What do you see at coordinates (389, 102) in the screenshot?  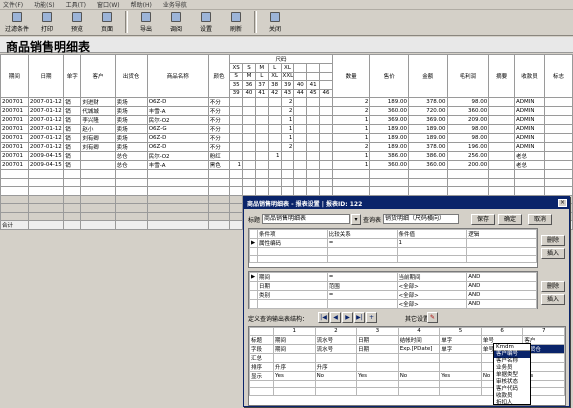 I see `cell-price: 189.00` at bounding box center [389, 102].